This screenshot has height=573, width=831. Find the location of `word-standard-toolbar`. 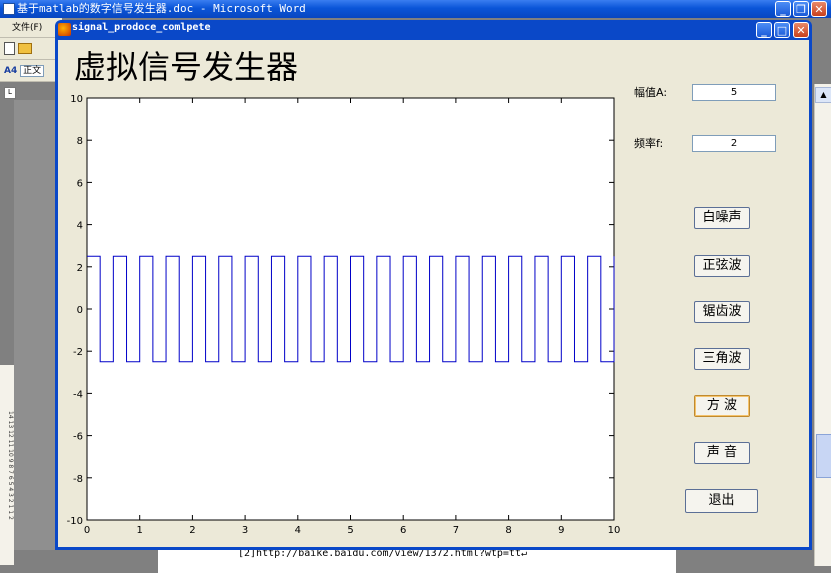

word-standard-toolbar is located at coordinates (31, 49).